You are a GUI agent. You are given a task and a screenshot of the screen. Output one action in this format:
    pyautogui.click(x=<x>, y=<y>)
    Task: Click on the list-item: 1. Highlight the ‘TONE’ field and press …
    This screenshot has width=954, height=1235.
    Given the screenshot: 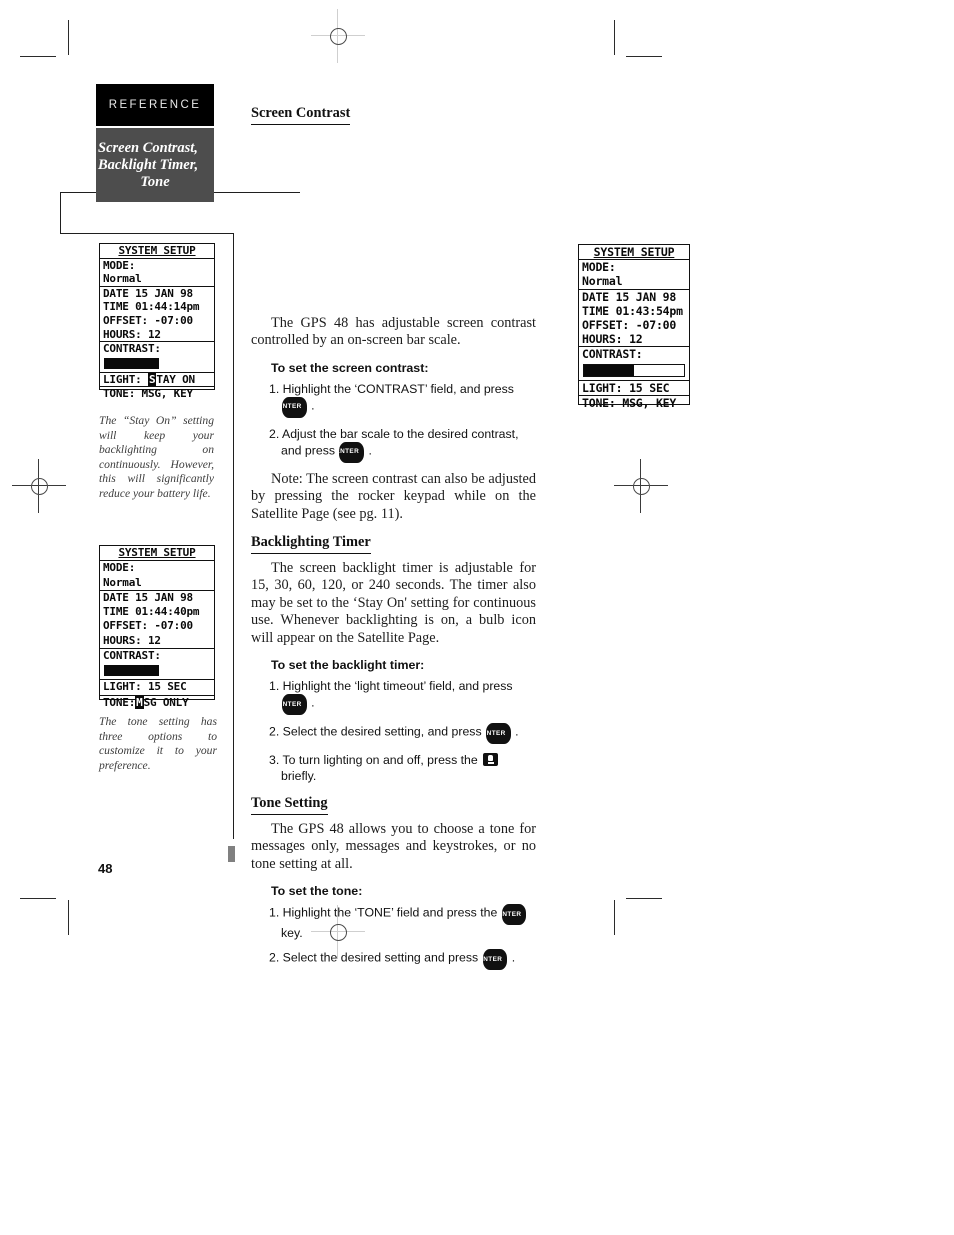 What is the action you would take?
    pyautogui.click(x=393, y=922)
    